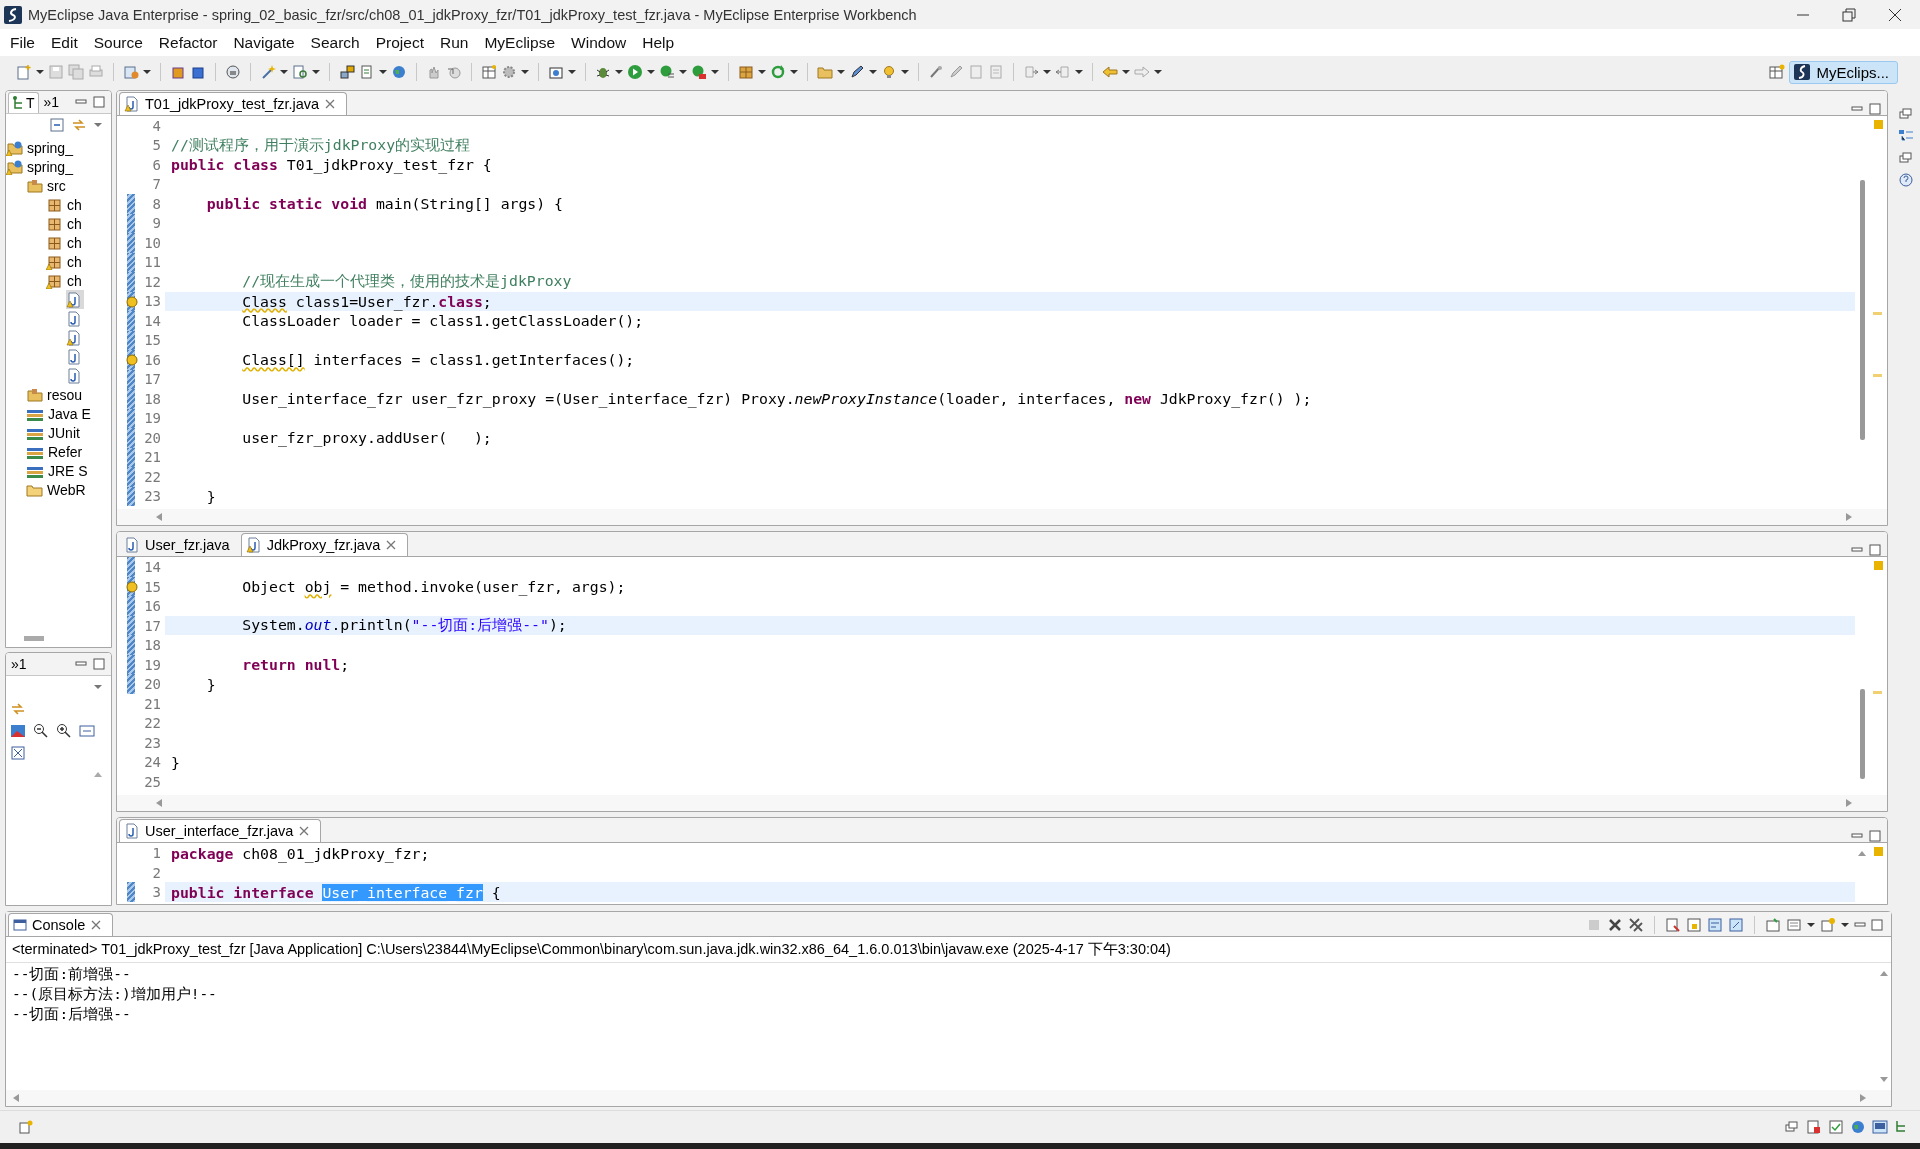 This screenshot has height=1149, width=1920. I want to click on zoom-in-icon, so click(64, 731).